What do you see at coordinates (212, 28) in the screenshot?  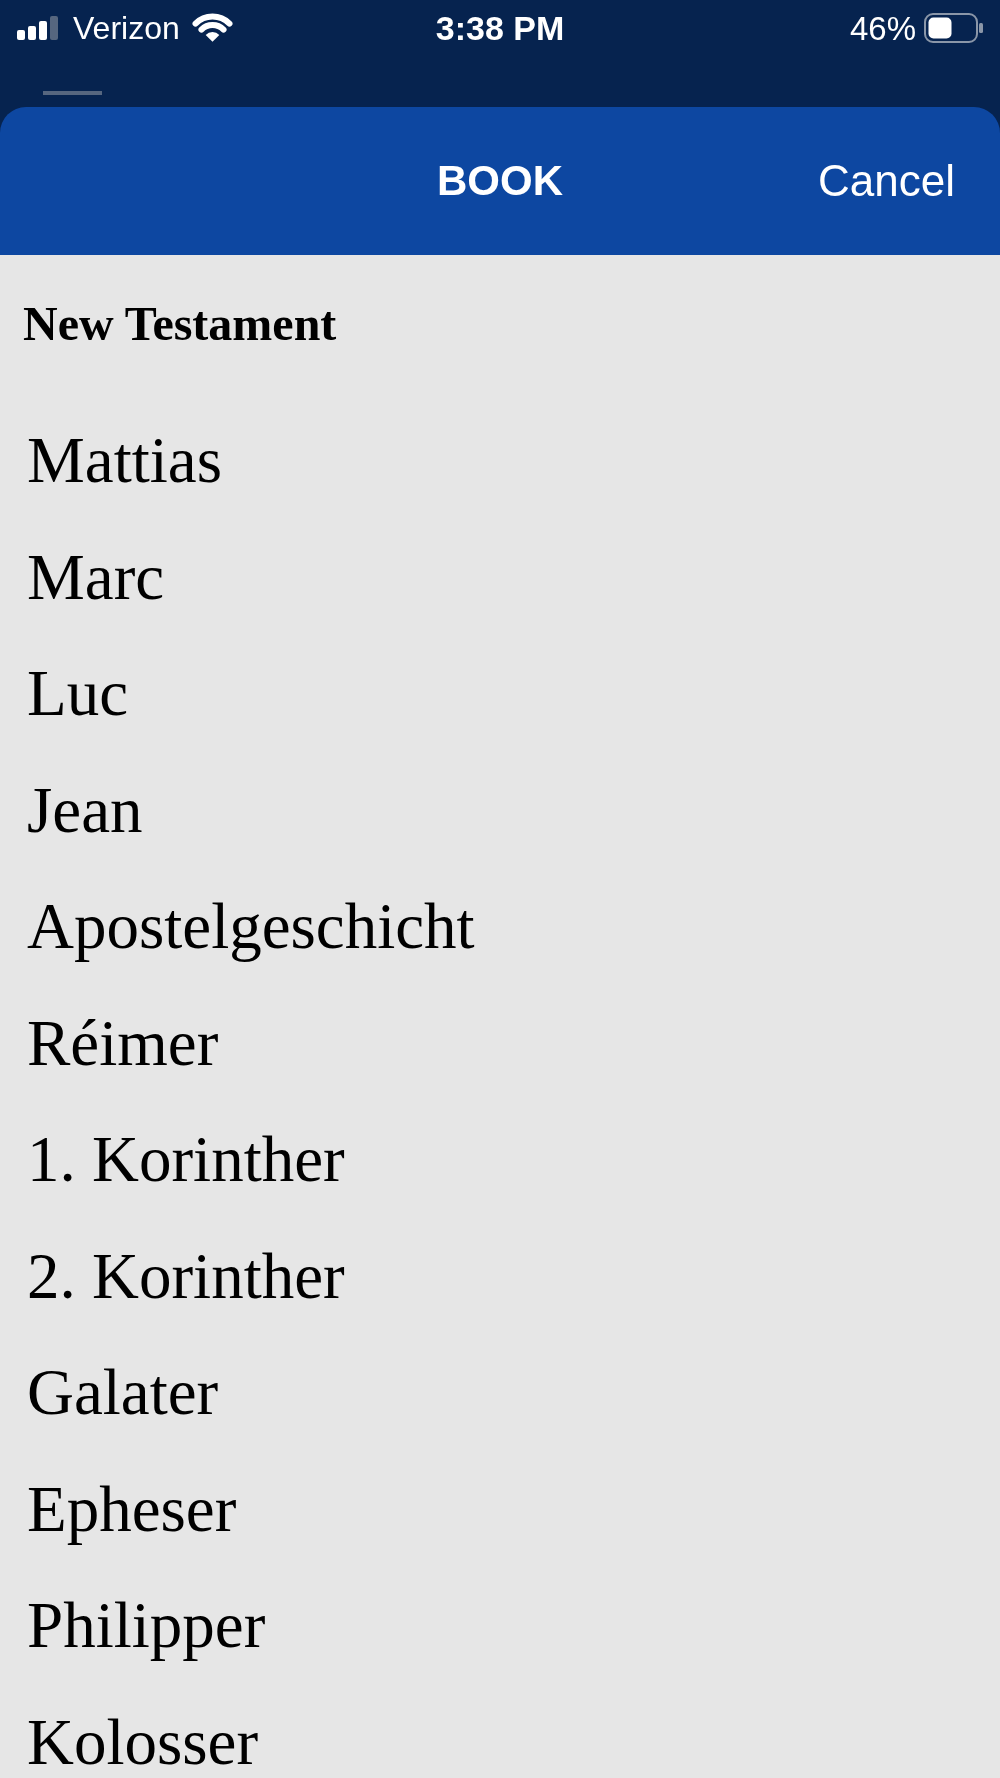 I see `wifi-icon` at bounding box center [212, 28].